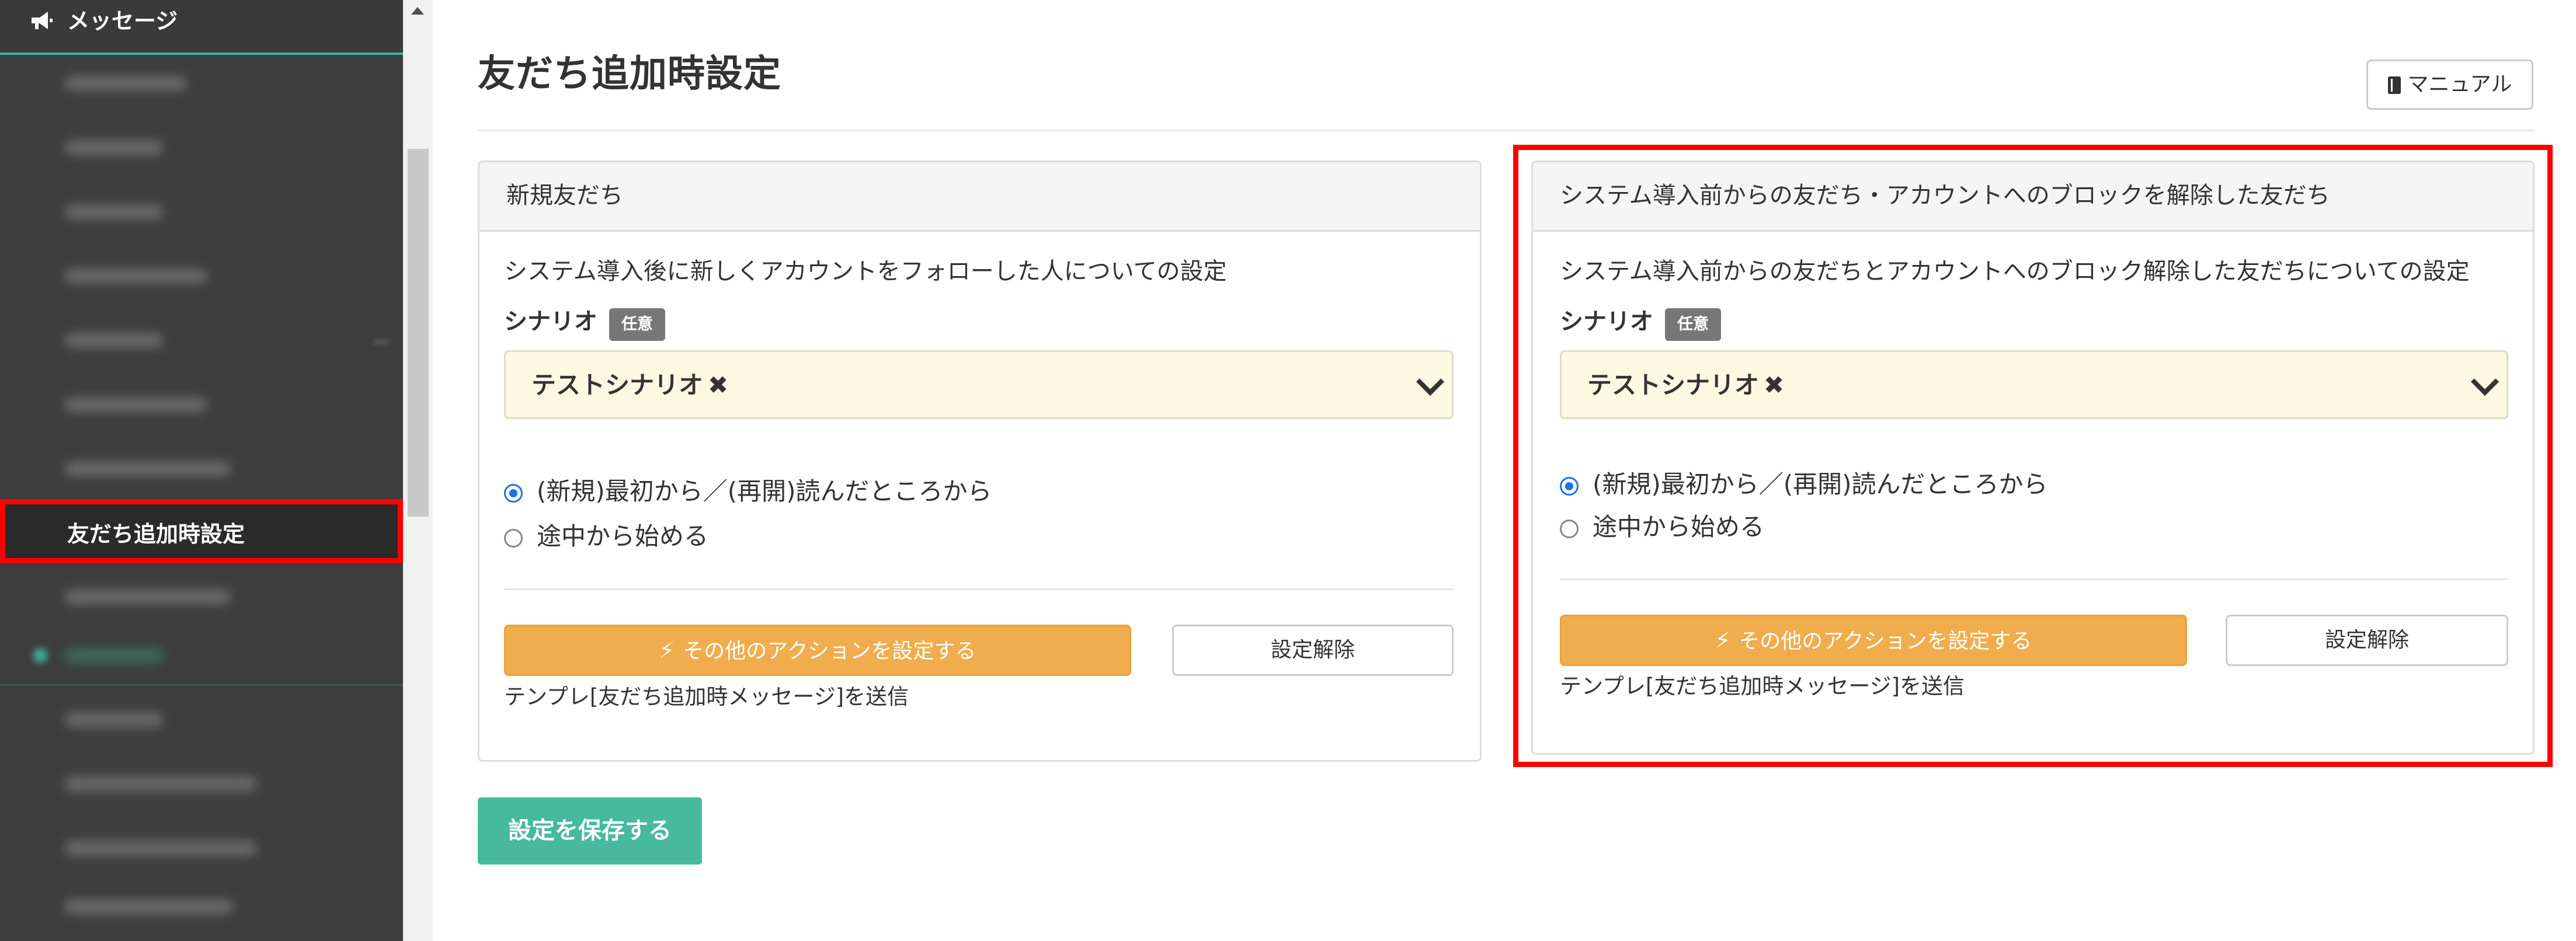 Image resolution: width=2576 pixels, height=941 pixels. Describe the element at coordinates (202, 655) in the screenshot. I see `sidebar-section-blurred` at that location.